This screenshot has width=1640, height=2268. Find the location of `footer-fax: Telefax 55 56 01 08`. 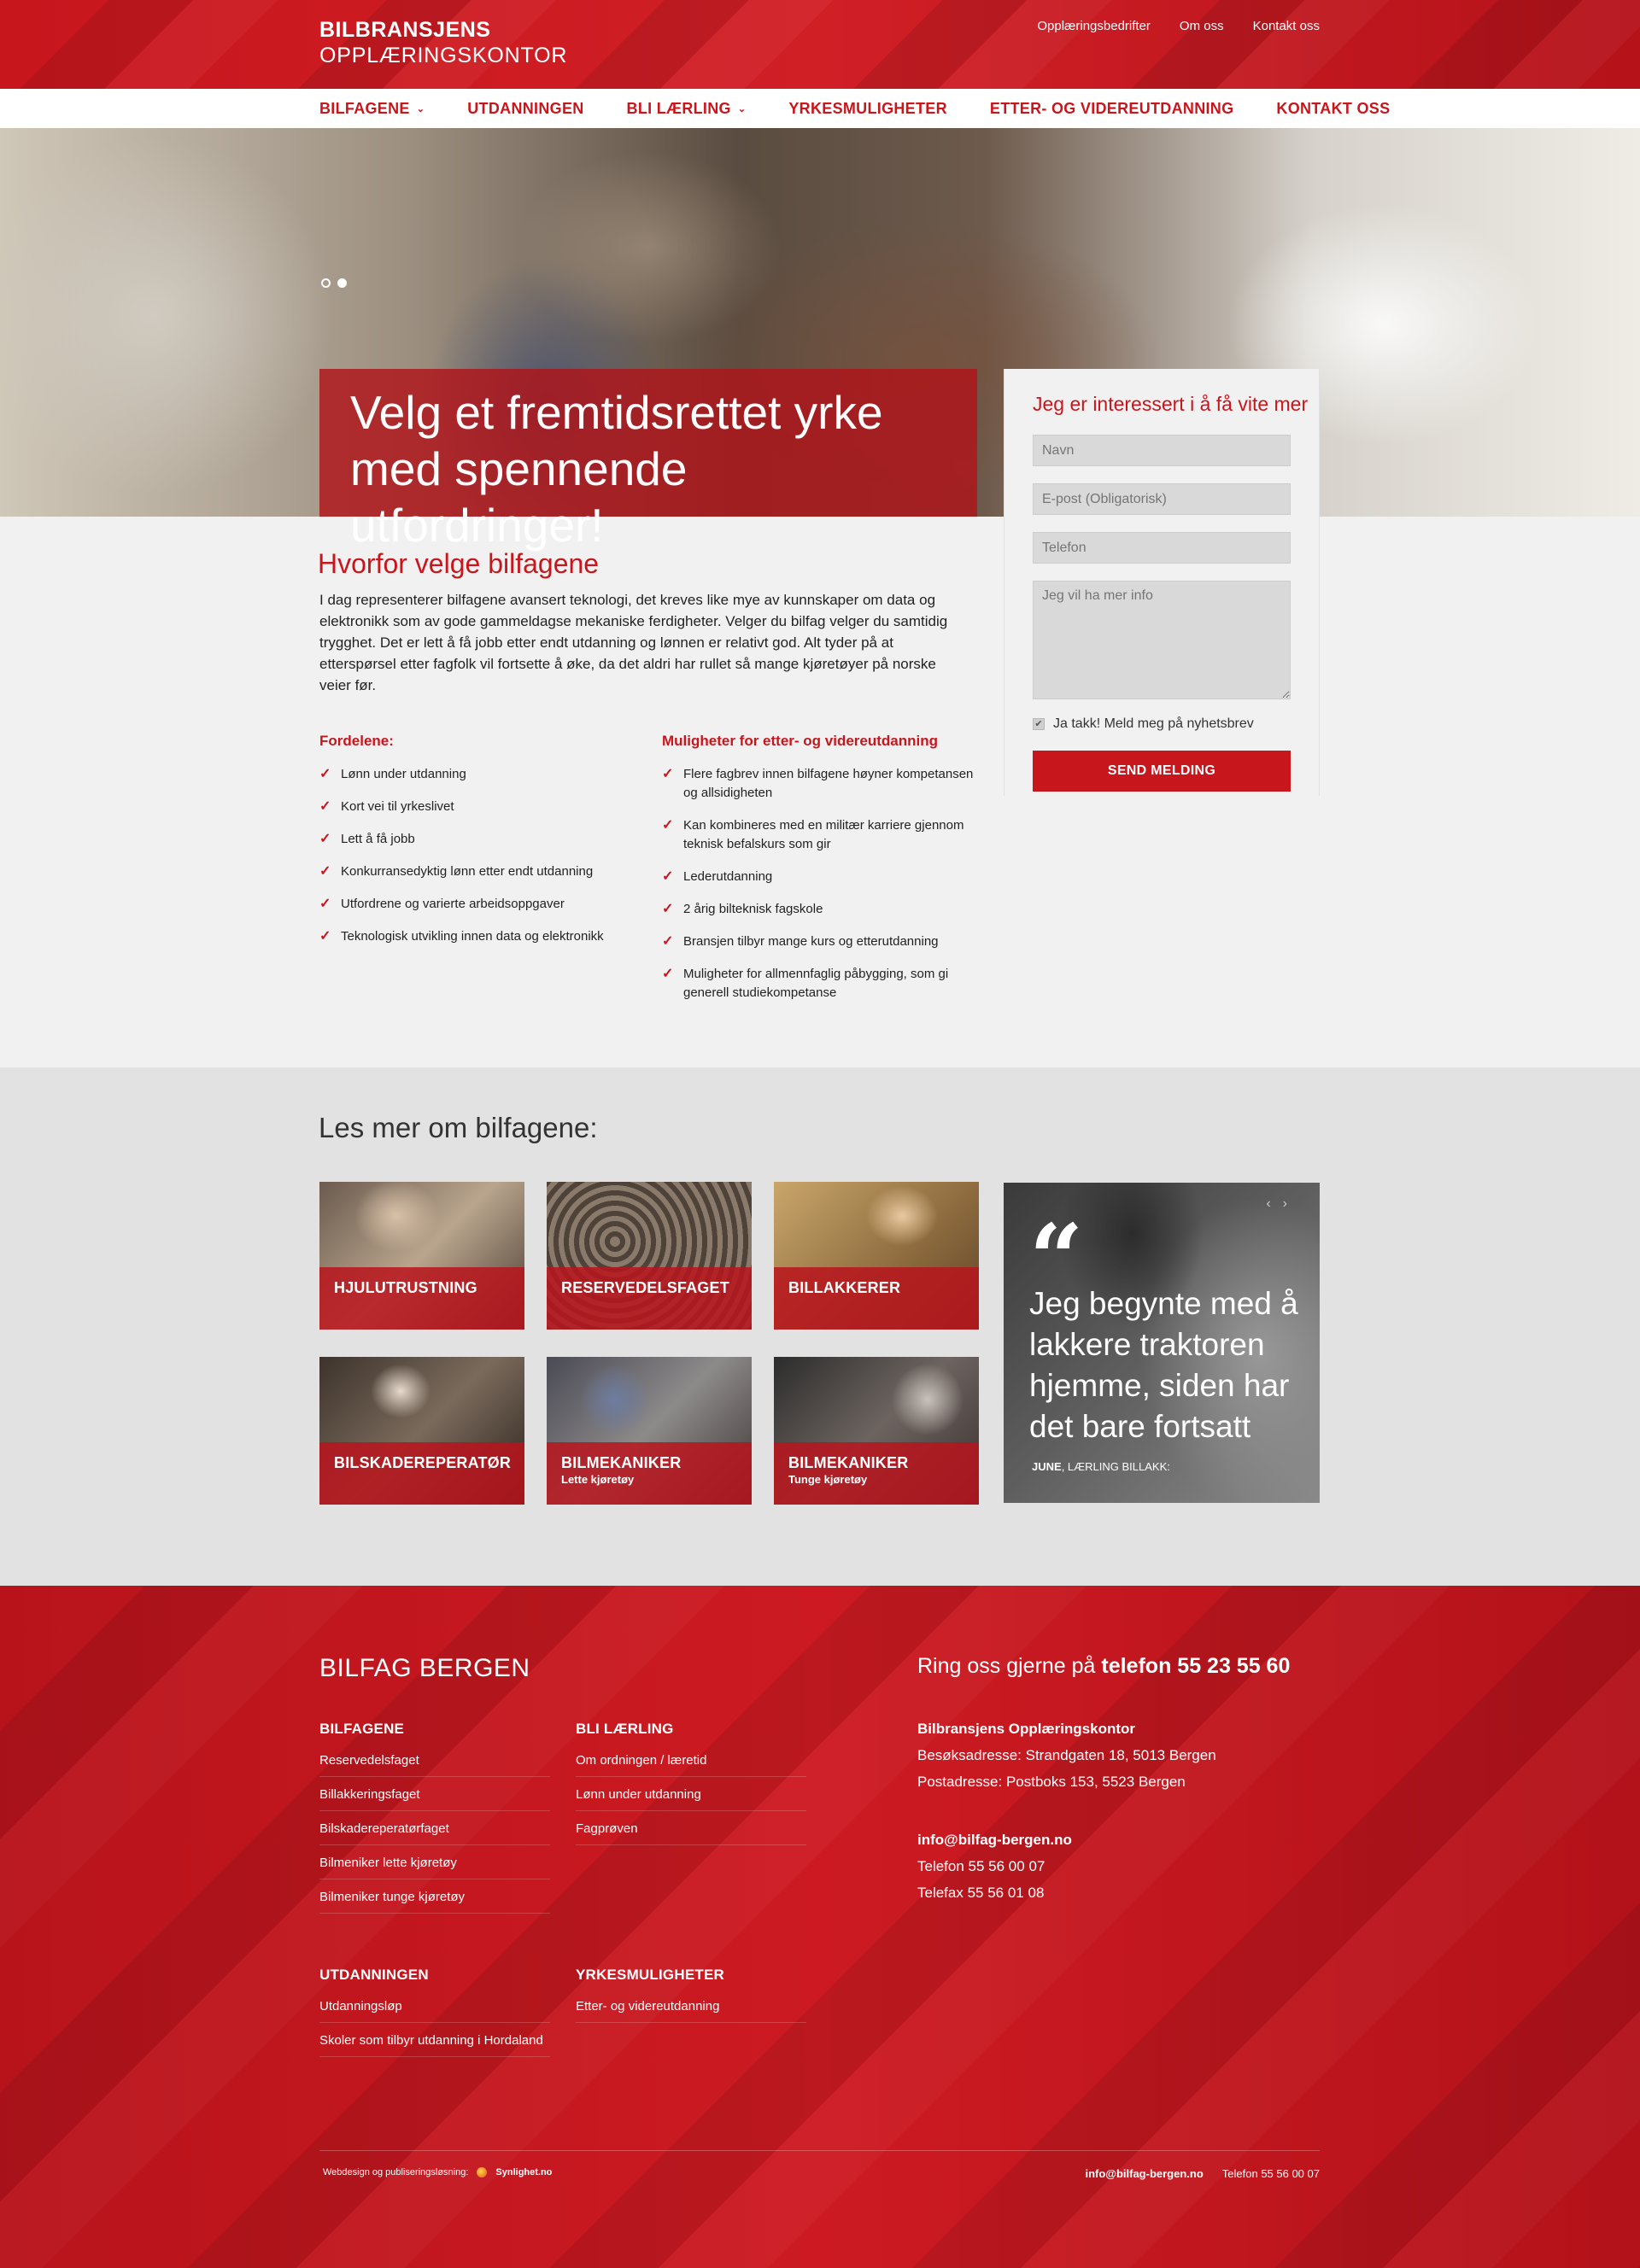

footer-fax: Telefax 55 56 01 08 is located at coordinates (981, 1893).